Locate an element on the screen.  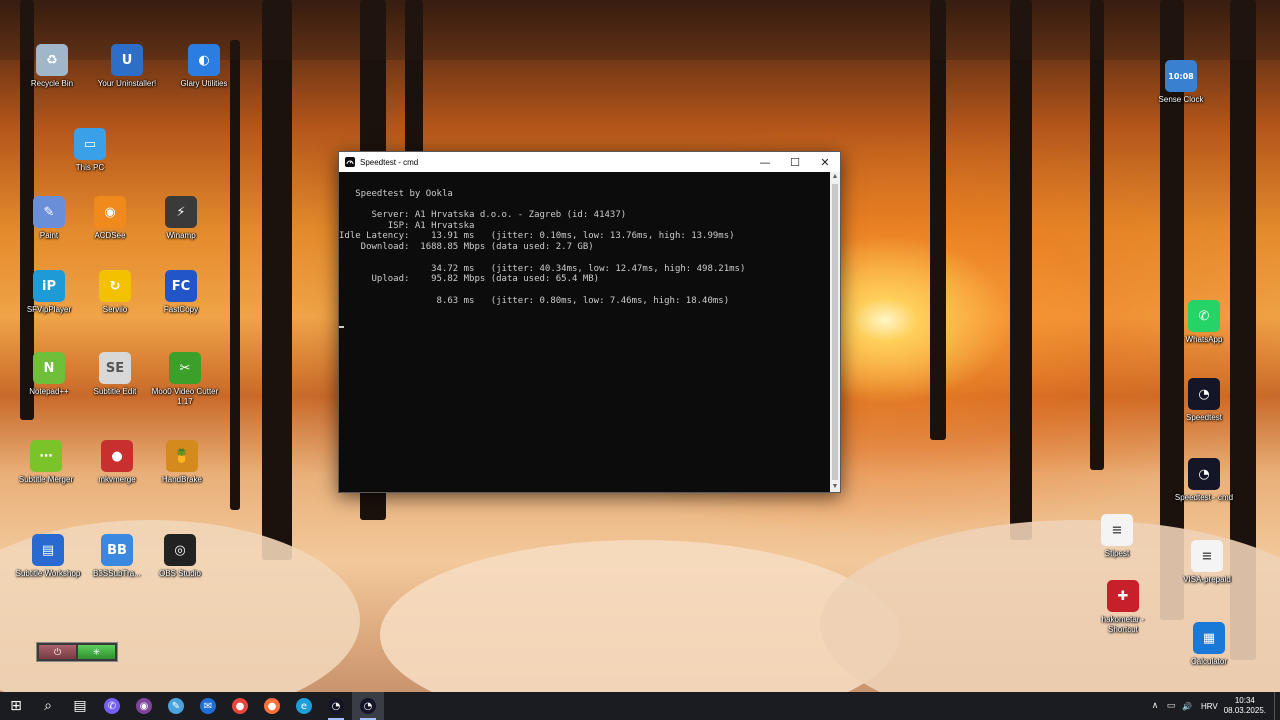
search-icon: ⌕ is located at coordinates (48, 706).